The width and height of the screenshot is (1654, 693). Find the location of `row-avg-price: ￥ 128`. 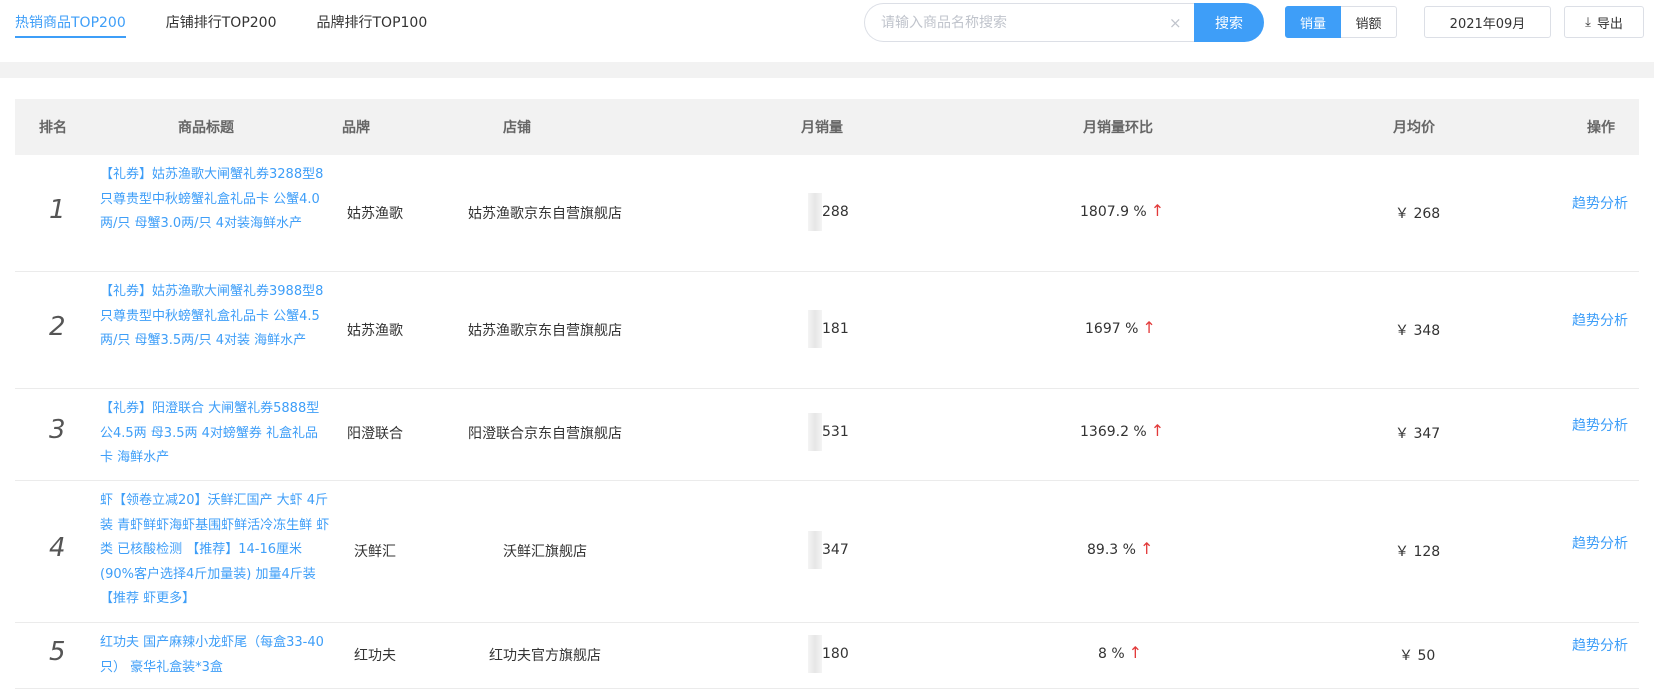

row-avg-price: ￥ 128 is located at coordinates (1418, 552).